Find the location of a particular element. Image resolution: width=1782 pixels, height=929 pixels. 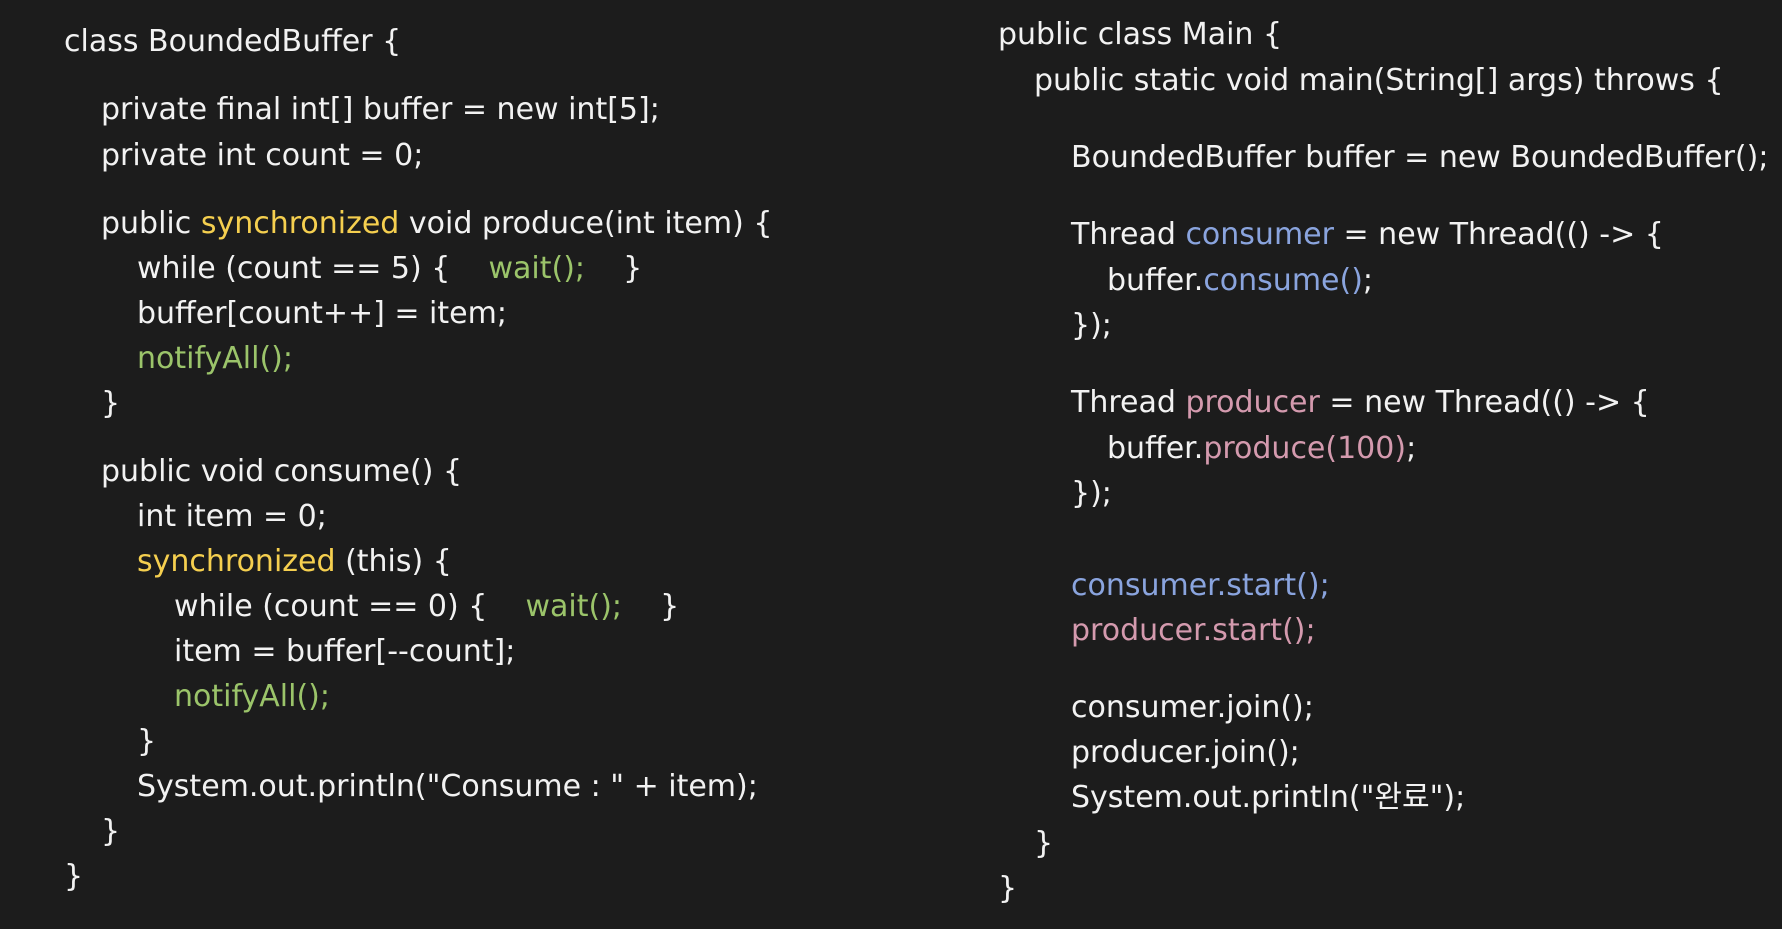

code-token: producer.start(); is located at coordinates (1193, 630).